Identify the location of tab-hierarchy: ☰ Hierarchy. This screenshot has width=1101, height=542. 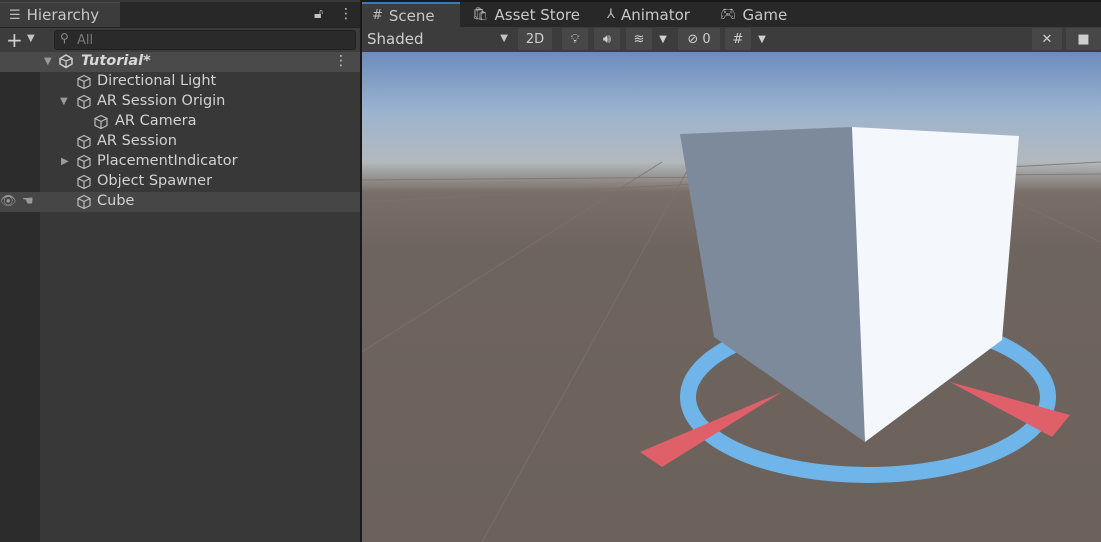
(60, 14).